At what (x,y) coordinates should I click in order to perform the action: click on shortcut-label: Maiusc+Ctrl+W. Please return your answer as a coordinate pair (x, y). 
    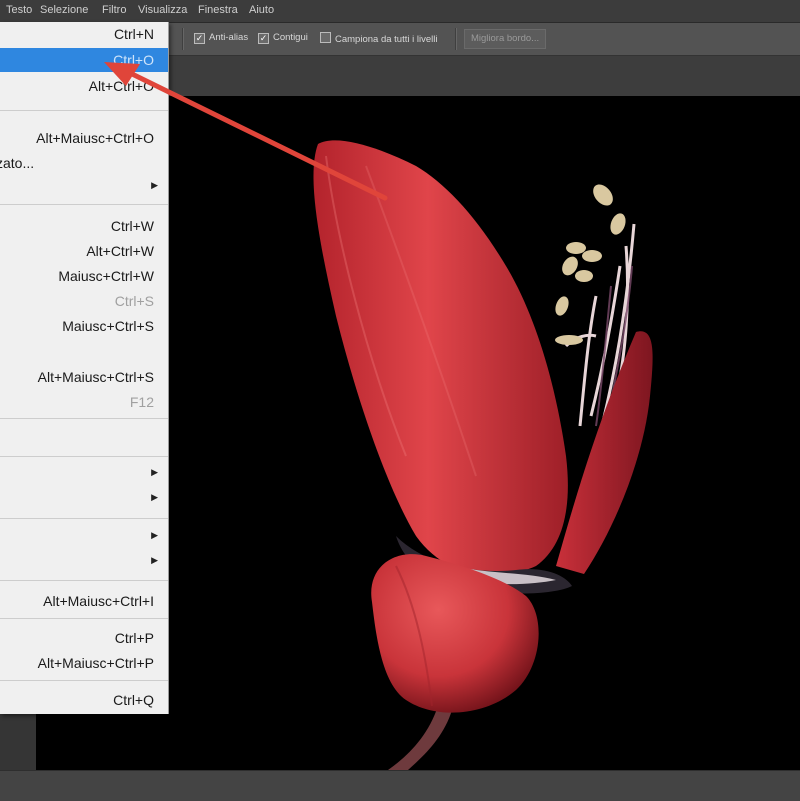
    Looking at the image, I should click on (106, 276).